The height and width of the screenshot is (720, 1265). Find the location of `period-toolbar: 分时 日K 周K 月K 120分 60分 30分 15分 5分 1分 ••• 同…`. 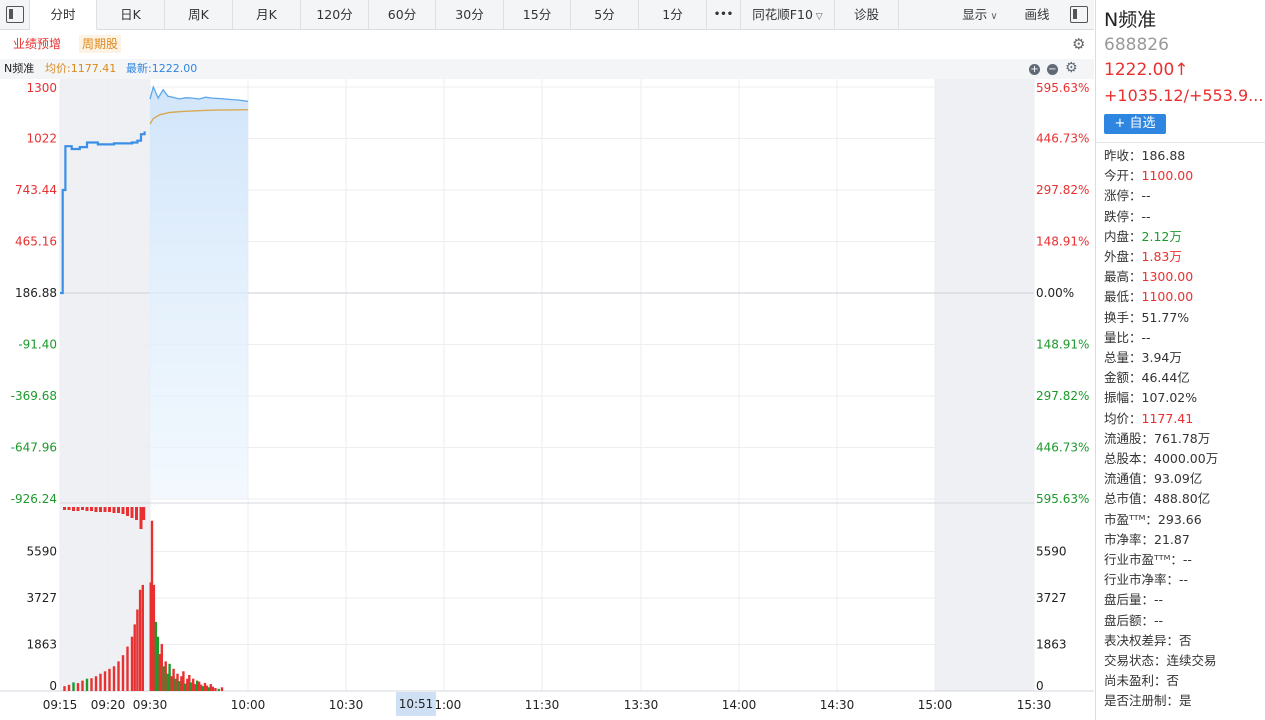

period-toolbar: 分时 日K 周K 月K 120分 60分 30分 15分 5分 1分 ••• 同… is located at coordinates (547, 15).